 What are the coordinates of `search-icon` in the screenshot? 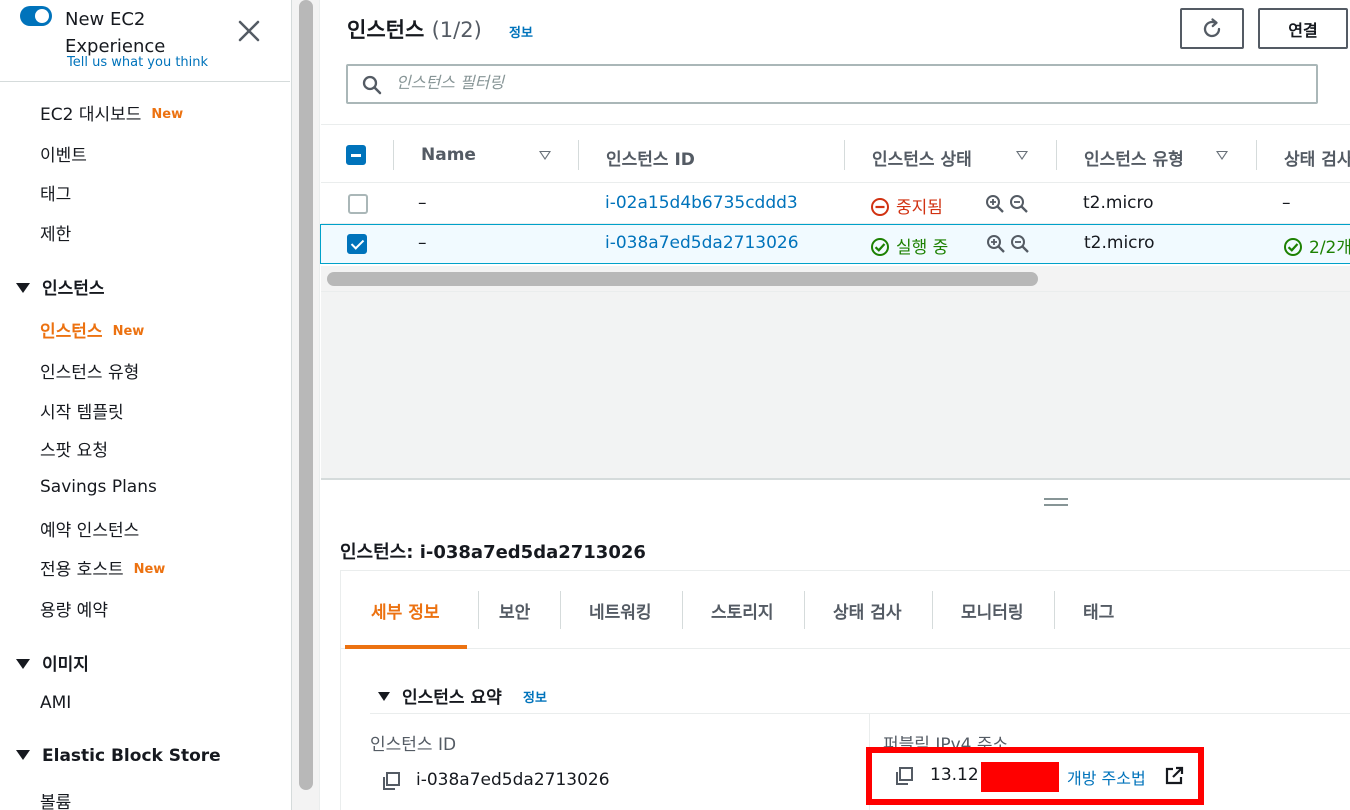 It's located at (372, 85).